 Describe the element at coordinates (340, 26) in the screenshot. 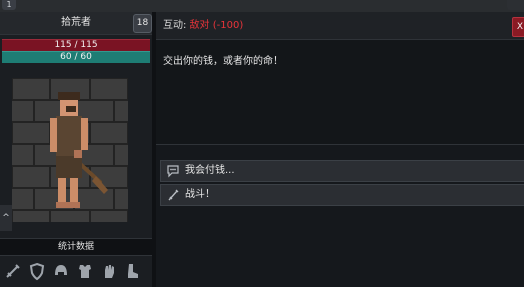

I see `interaction-header: 互动: 敌对 (-100) X` at that location.